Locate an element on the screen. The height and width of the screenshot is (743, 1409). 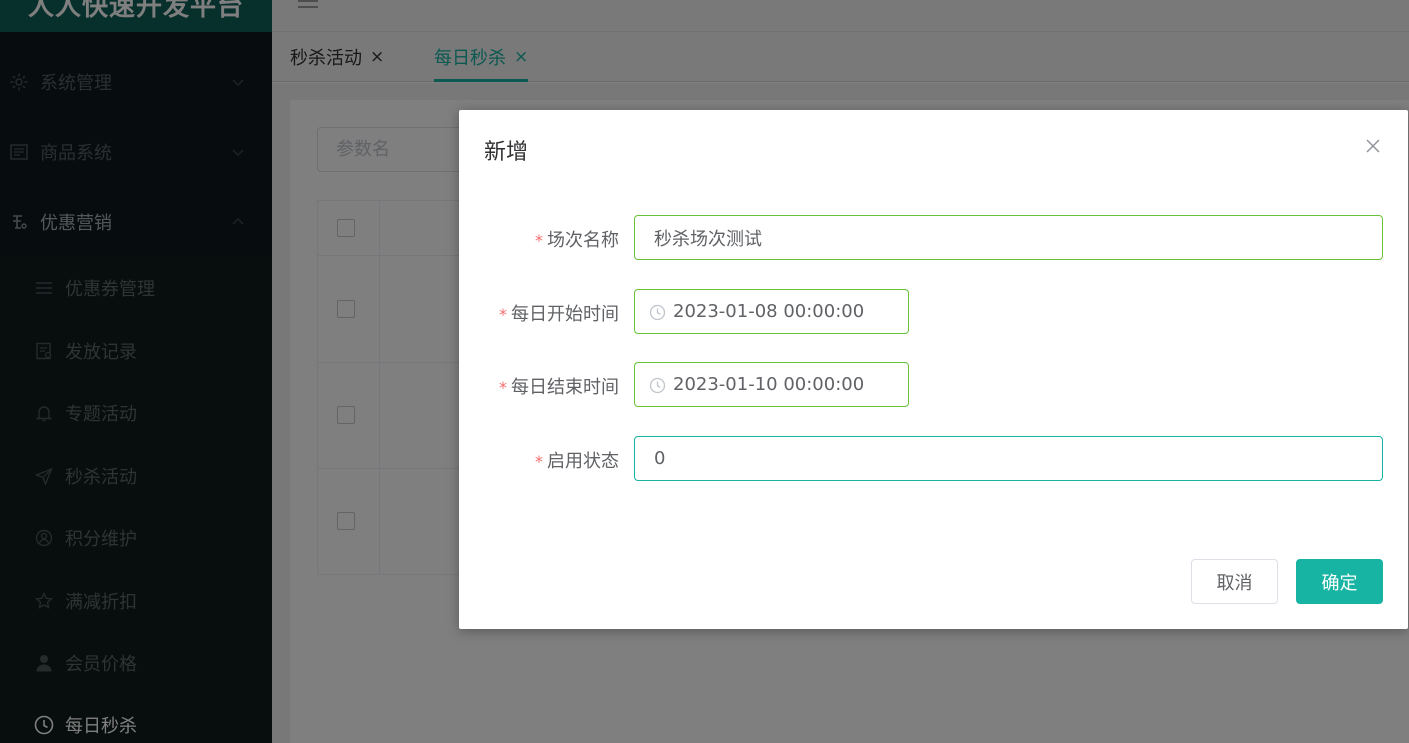
cancel-button: 取消 is located at coordinates (1234, 581).